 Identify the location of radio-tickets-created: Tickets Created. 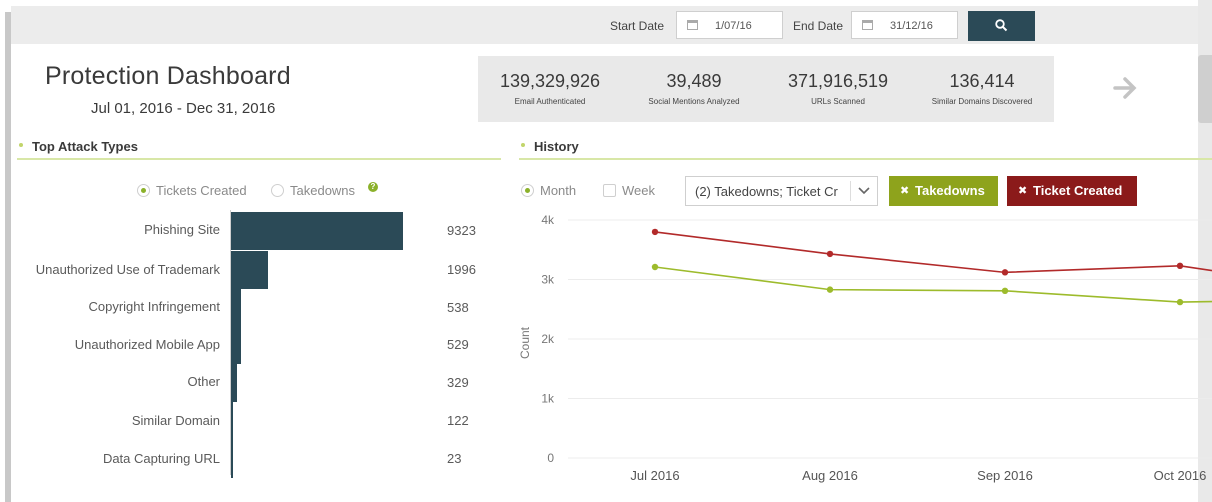
(192, 190).